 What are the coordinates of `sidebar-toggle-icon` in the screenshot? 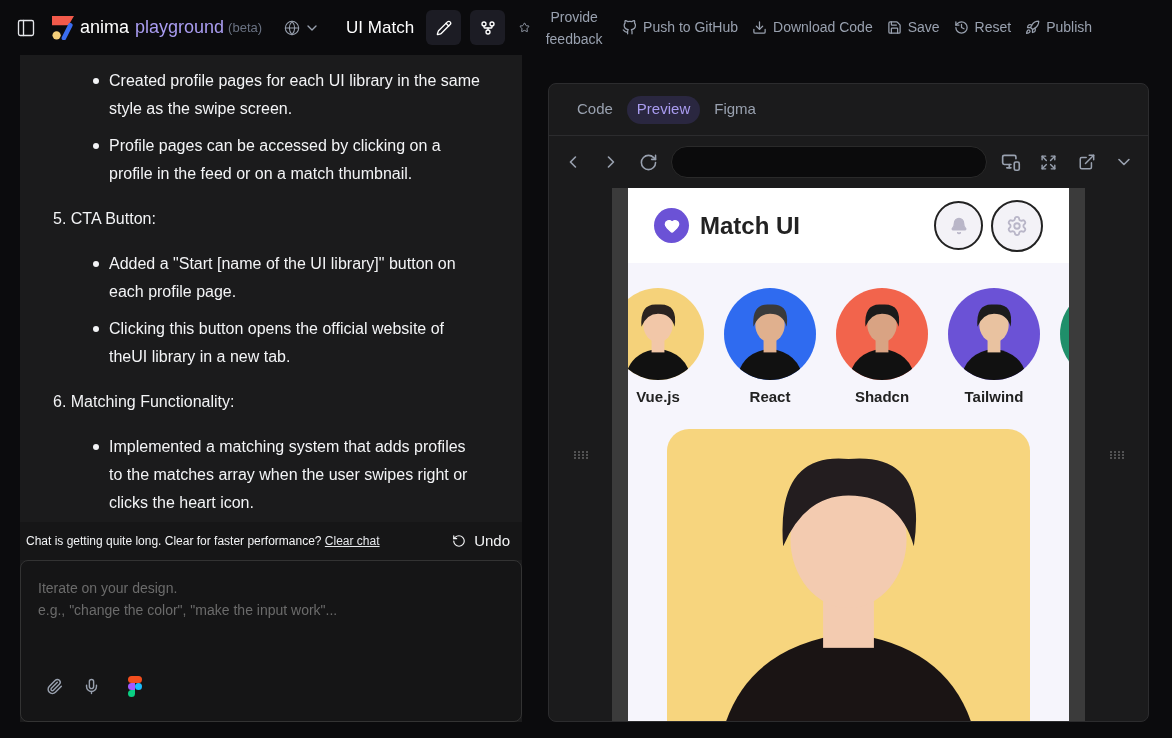 It's located at (26, 27).